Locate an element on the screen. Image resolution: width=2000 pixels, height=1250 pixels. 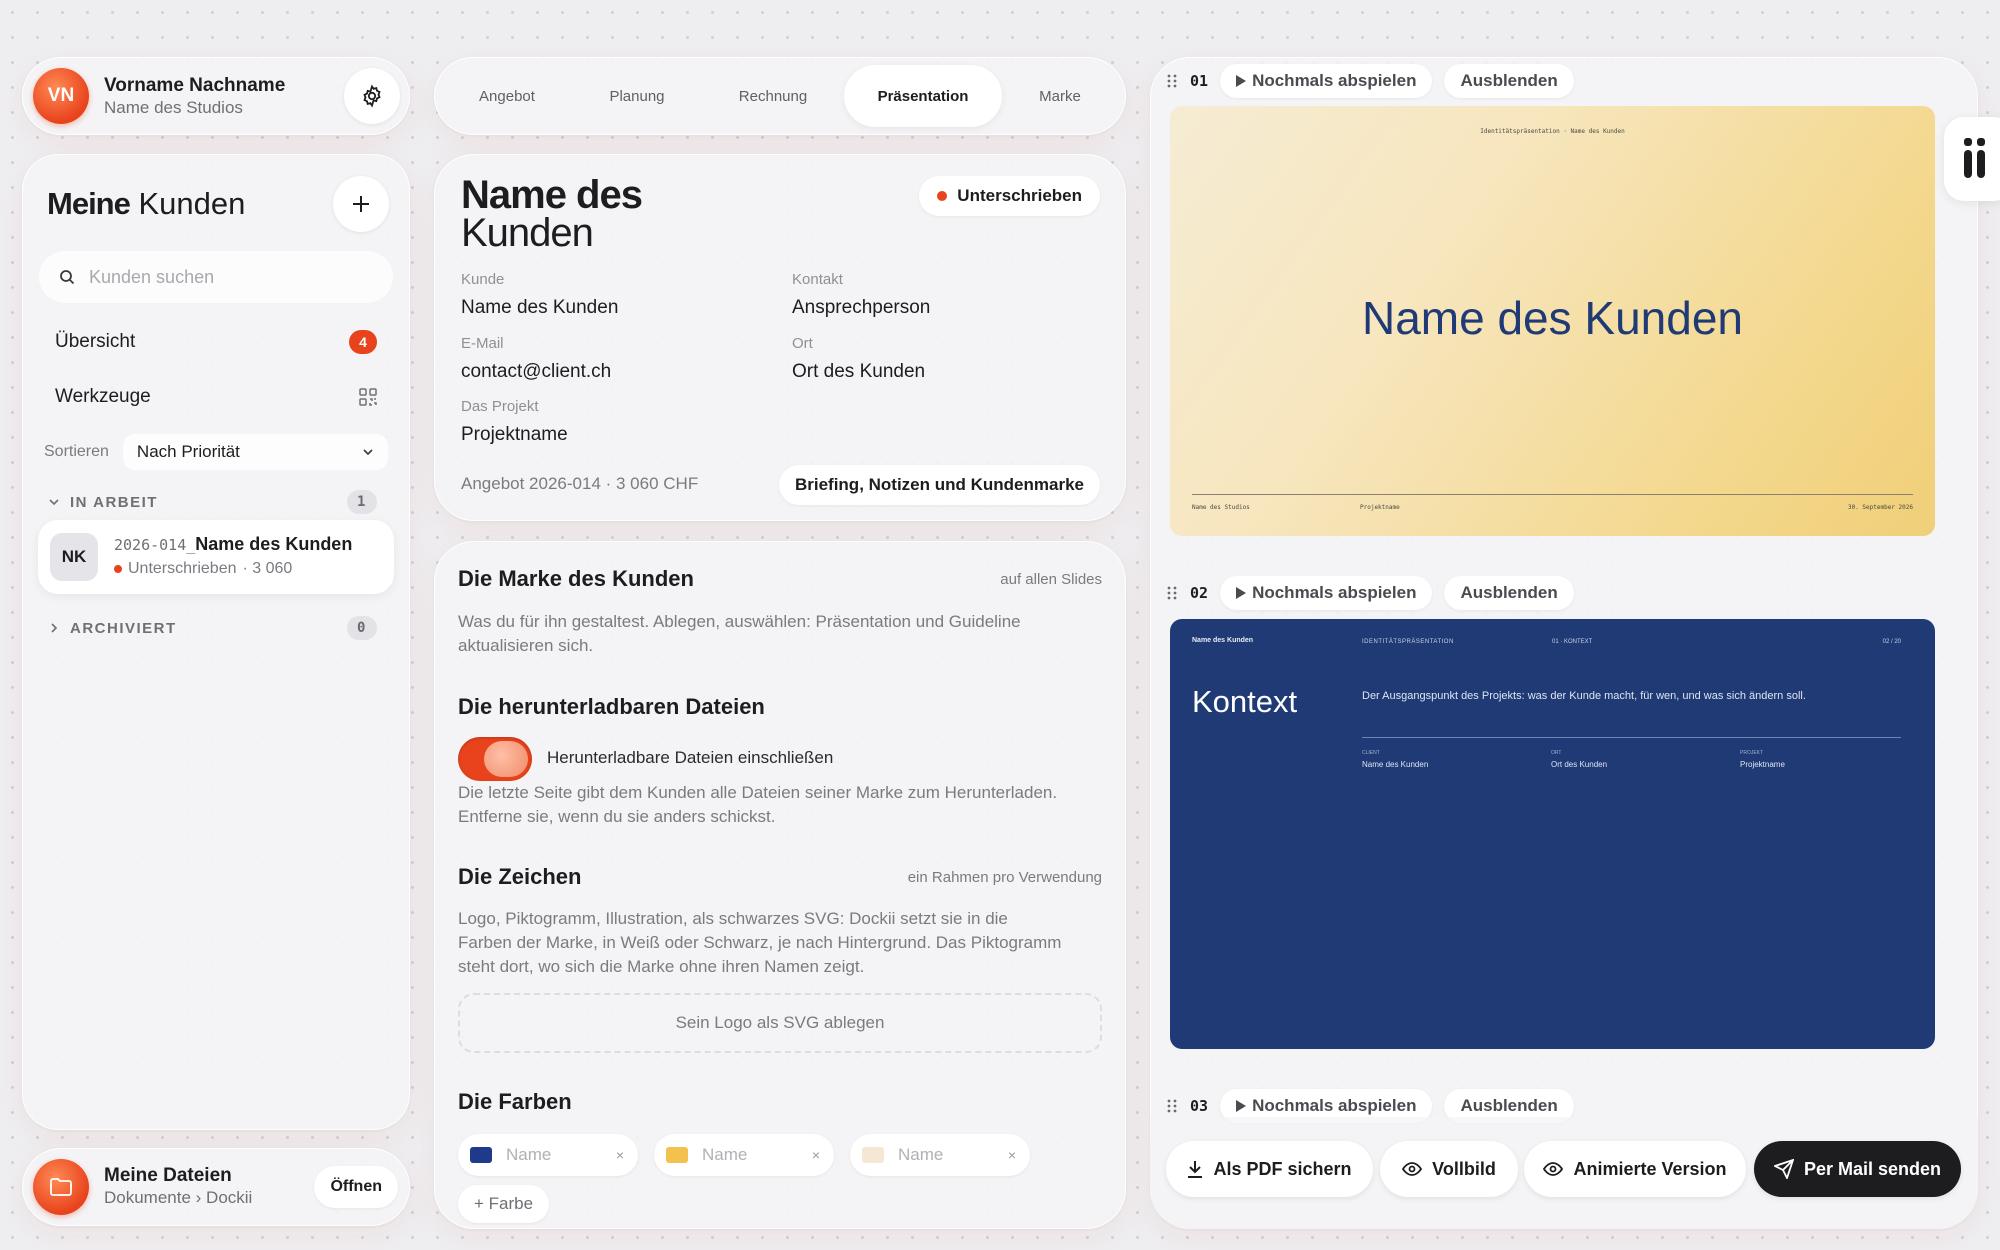
tab-rechnung: Rechnung is located at coordinates (773, 96).